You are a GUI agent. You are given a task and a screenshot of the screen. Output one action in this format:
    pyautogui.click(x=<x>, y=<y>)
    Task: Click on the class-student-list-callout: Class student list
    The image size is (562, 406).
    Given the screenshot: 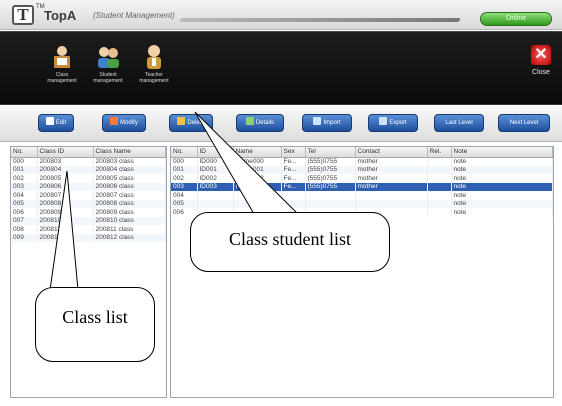 What is the action you would take?
    pyautogui.click(x=290, y=242)
    